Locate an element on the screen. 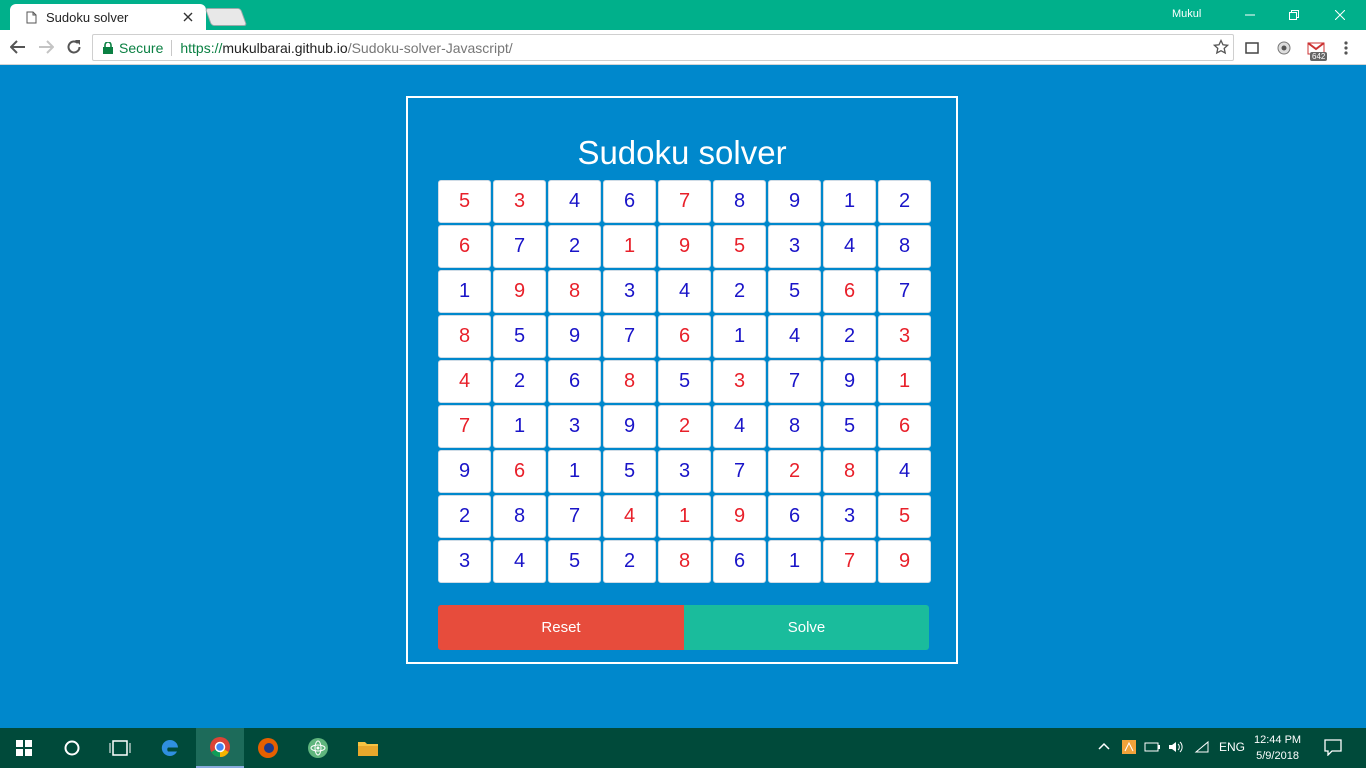 The width and height of the screenshot is (1366, 768). system-clock: 12:44 PM 5/9/2018 is located at coordinates (1277, 748).